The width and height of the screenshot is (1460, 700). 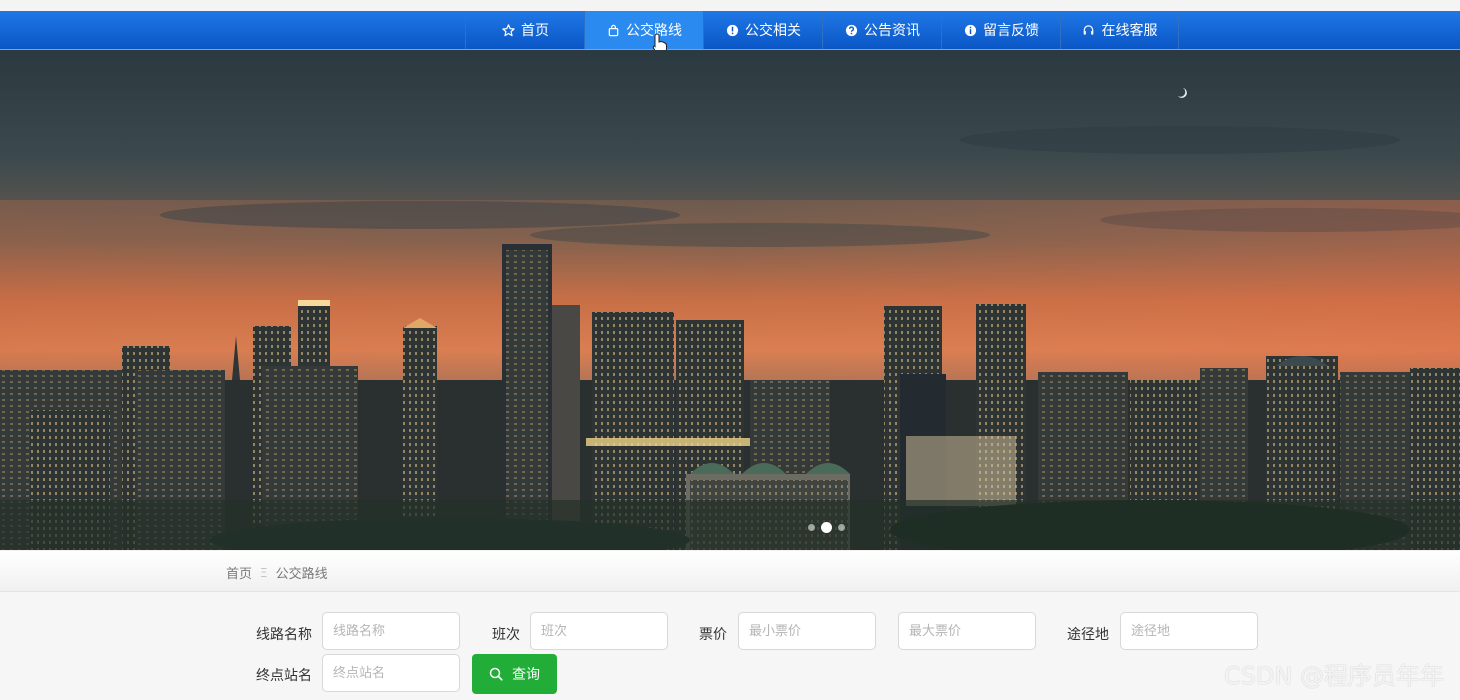 I want to click on via-label: 途径地, so click(x=1088, y=635).